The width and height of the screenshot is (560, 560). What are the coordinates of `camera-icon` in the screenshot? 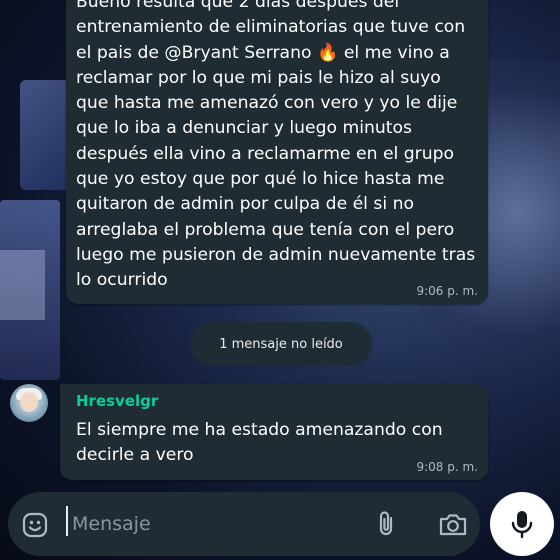 It's located at (453, 525).